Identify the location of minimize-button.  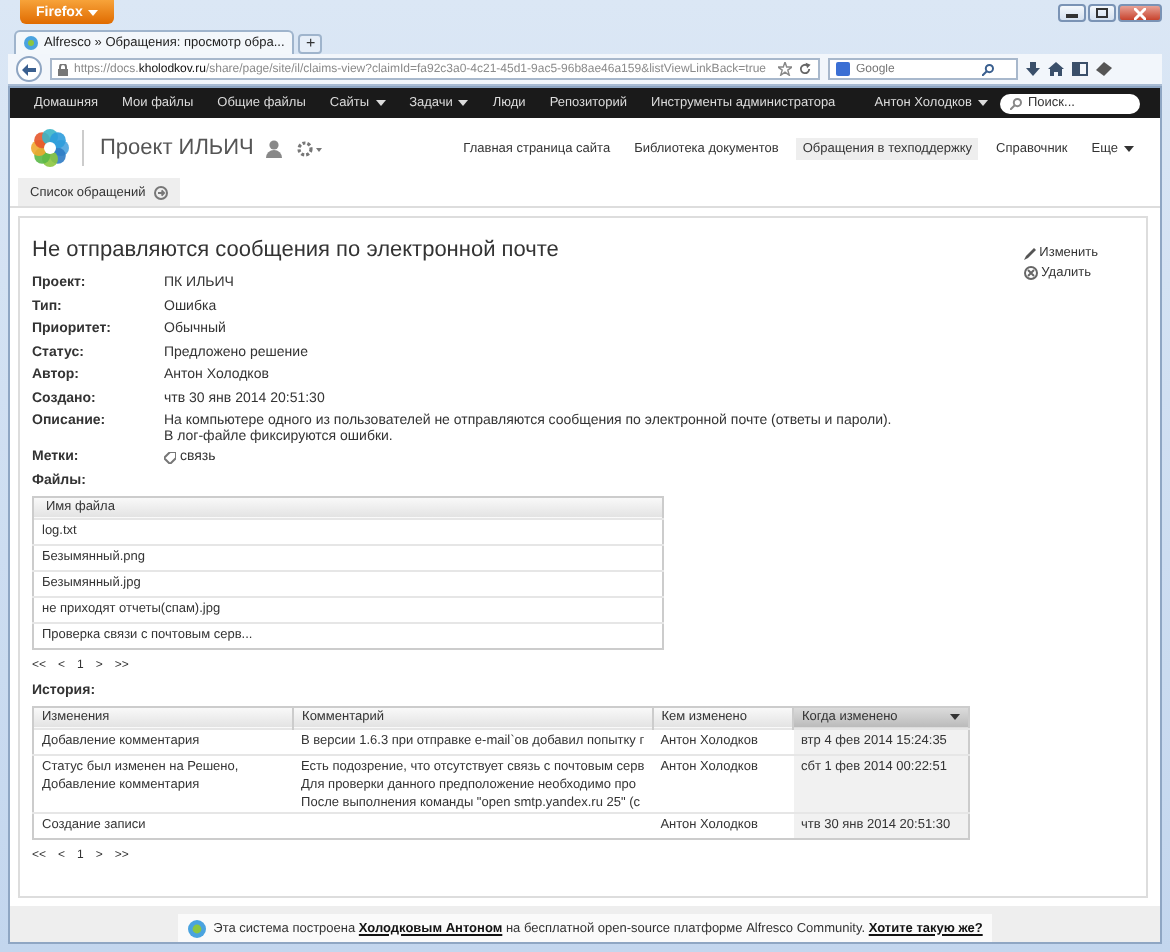
(1072, 13).